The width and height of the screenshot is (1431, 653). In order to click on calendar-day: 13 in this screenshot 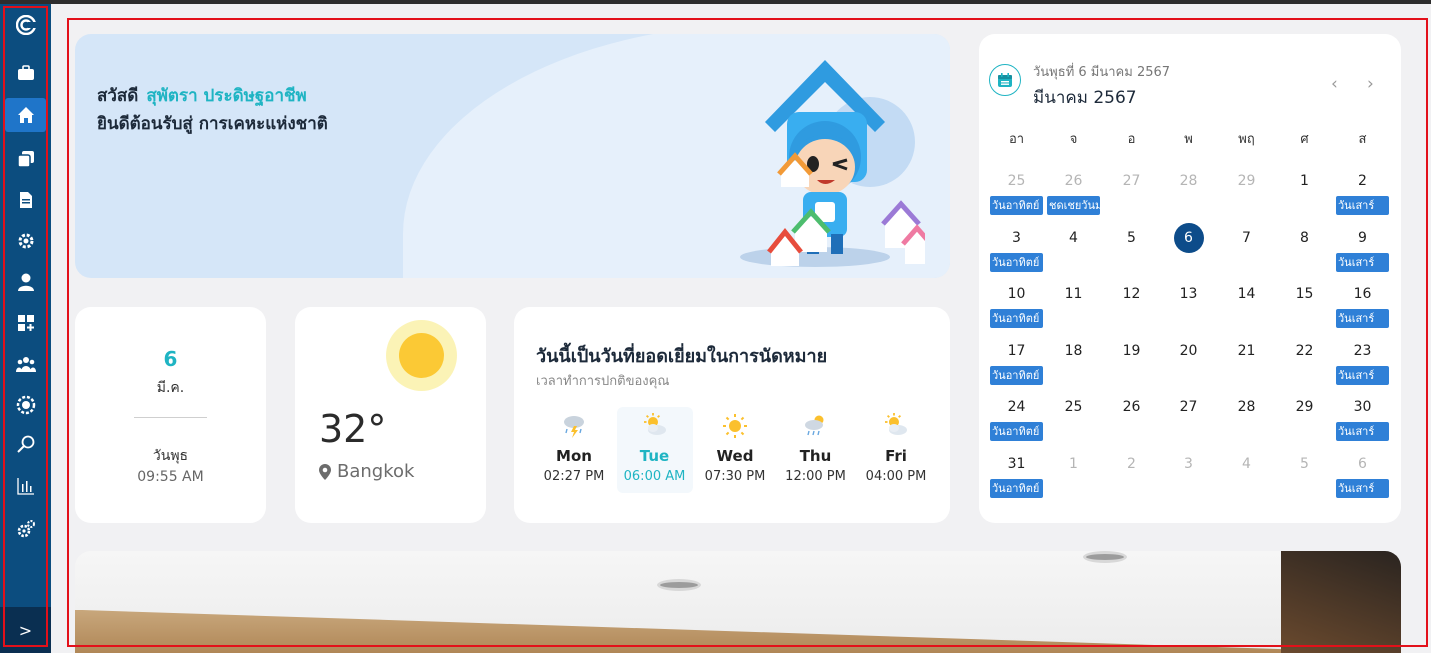, I will do `click(1188, 294)`.